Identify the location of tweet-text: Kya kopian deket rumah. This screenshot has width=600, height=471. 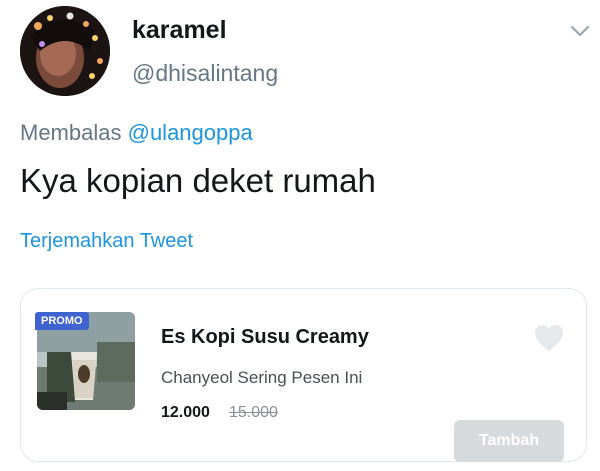
(198, 180).